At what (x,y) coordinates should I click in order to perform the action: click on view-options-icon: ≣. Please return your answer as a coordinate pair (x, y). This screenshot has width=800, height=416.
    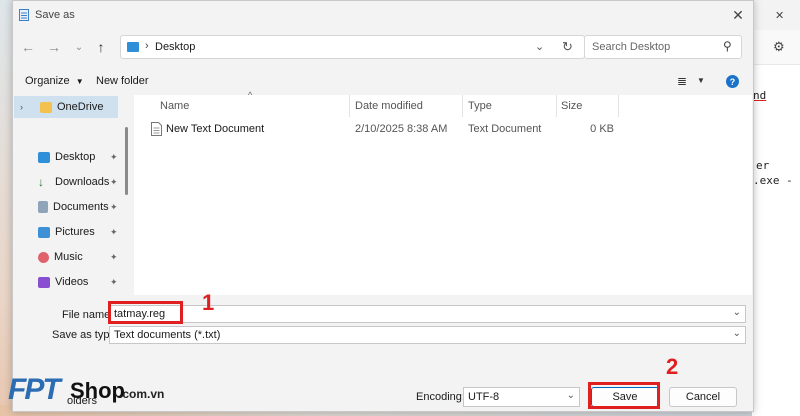
    Looking at the image, I should click on (682, 81).